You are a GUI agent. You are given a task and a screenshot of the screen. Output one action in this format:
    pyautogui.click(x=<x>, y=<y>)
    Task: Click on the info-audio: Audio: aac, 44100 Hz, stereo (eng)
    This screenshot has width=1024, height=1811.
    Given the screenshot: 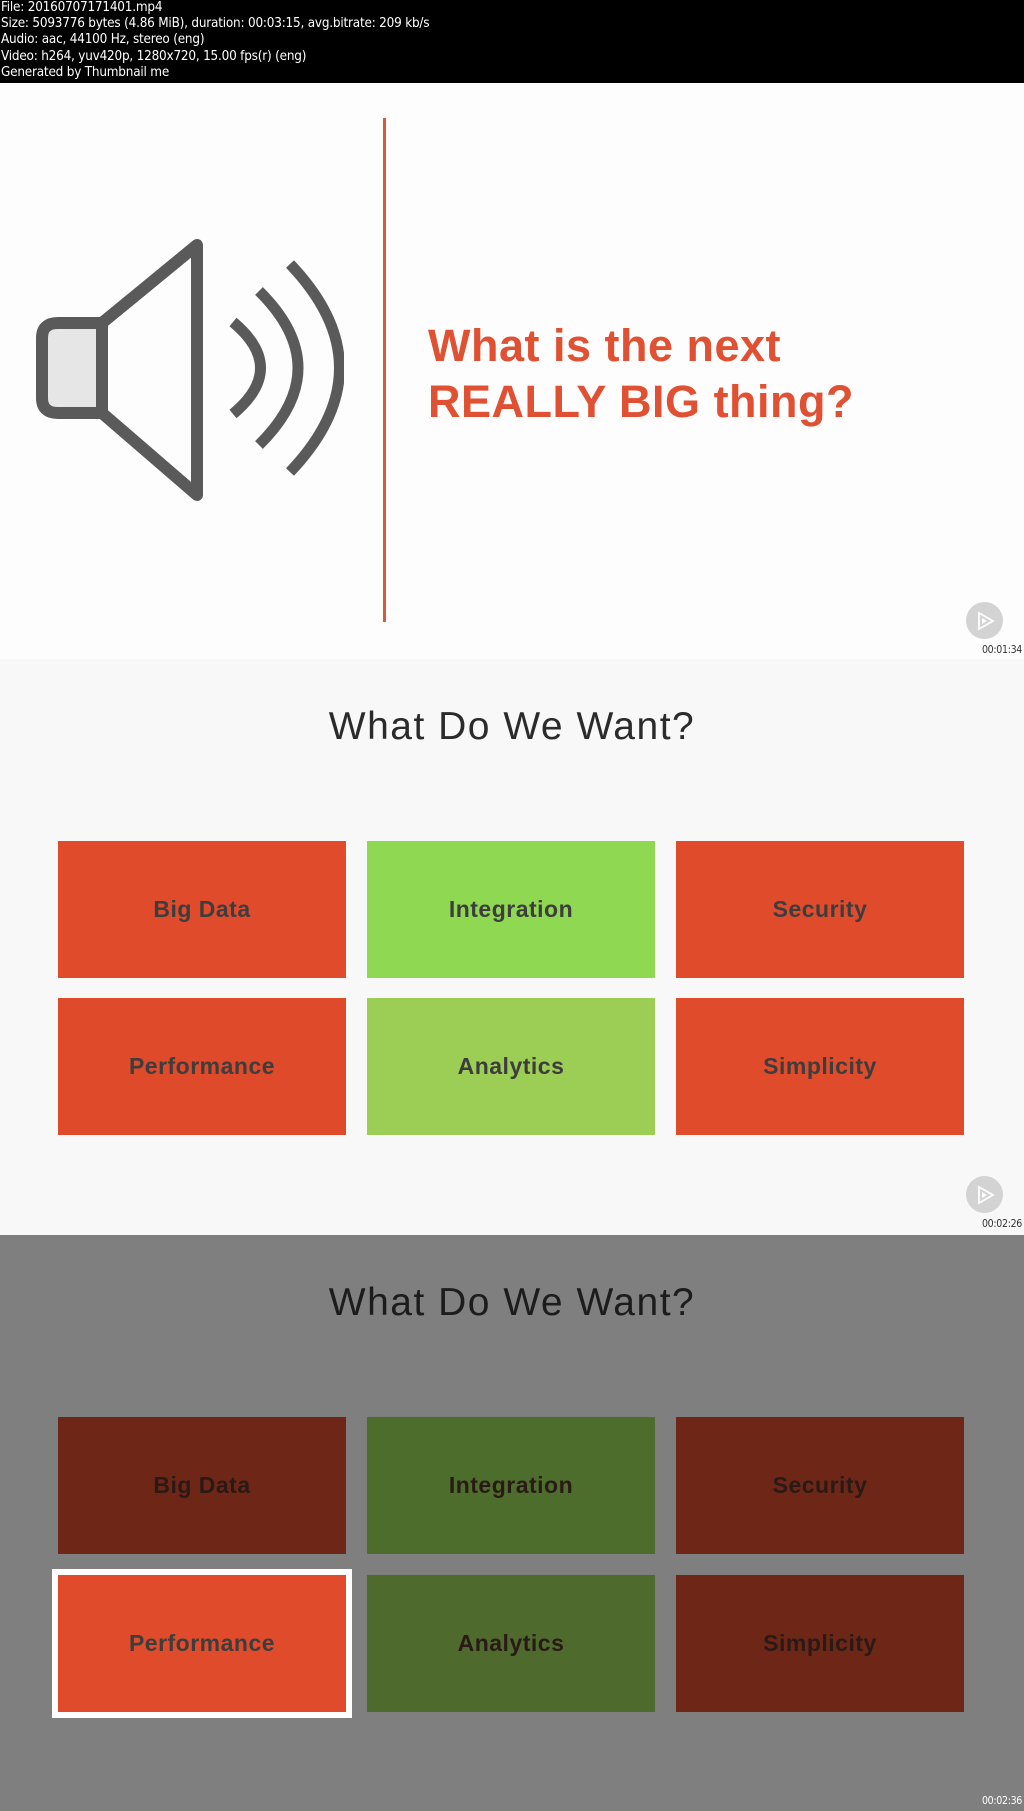 What is the action you would take?
    pyautogui.click(x=103, y=40)
    